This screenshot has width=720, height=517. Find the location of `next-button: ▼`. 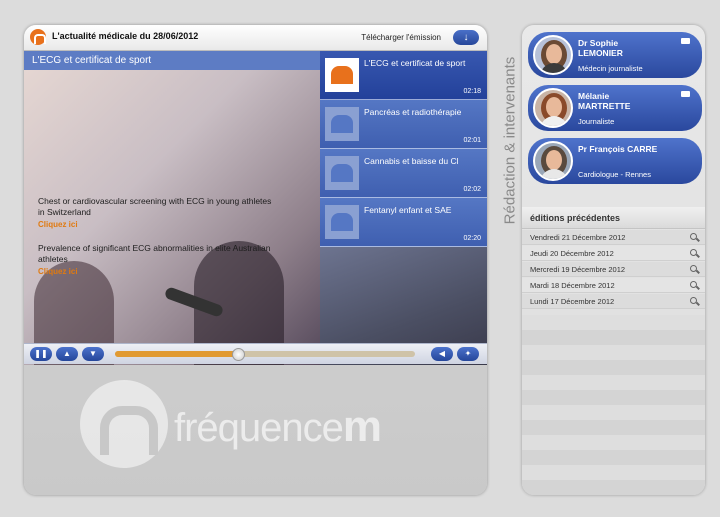

next-button: ▼ is located at coordinates (93, 354).